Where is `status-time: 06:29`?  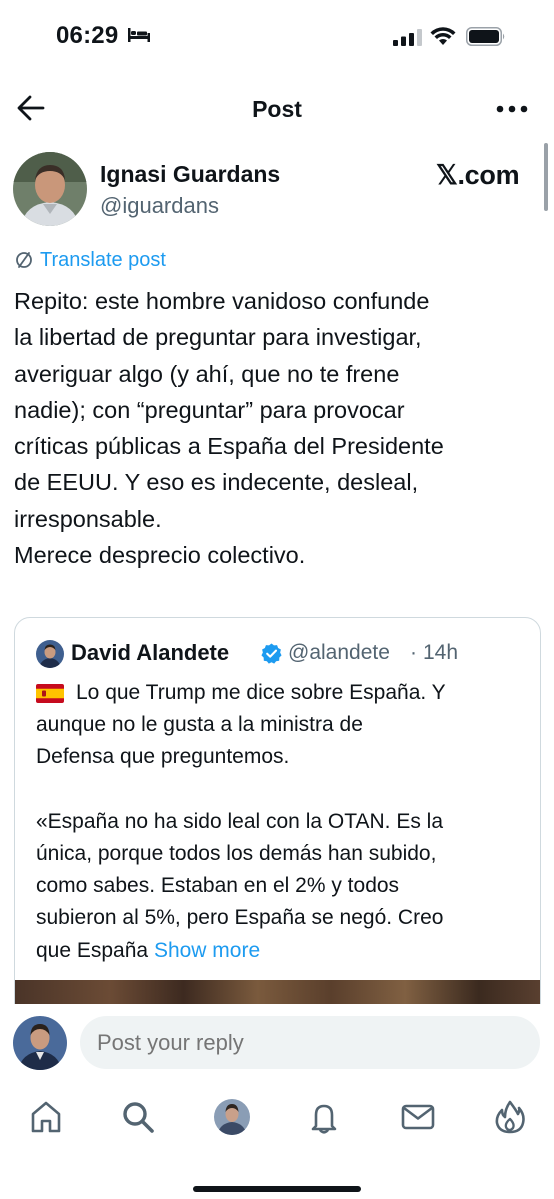
status-time: 06:29 is located at coordinates (87, 35).